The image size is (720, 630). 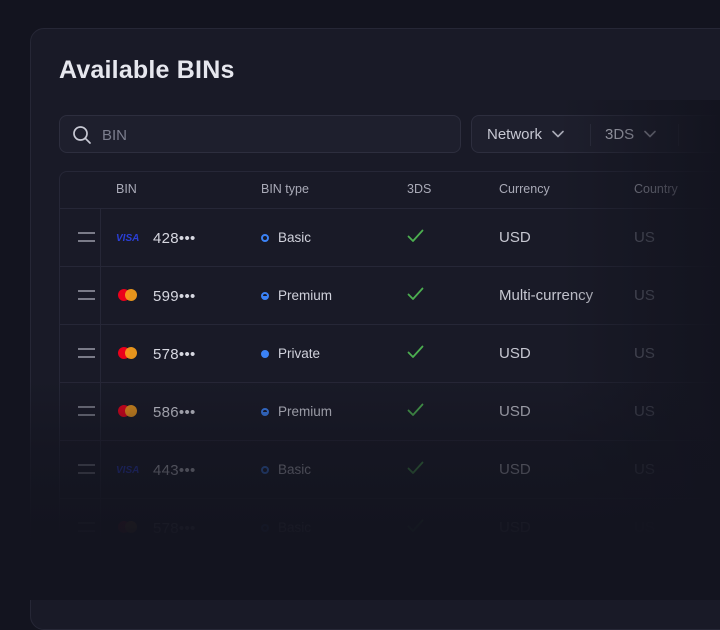 What do you see at coordinates (390, 238) in the screenshot?
I see `table-row: VISA 428••• Basic USD US` at bounding box center [390, 238].